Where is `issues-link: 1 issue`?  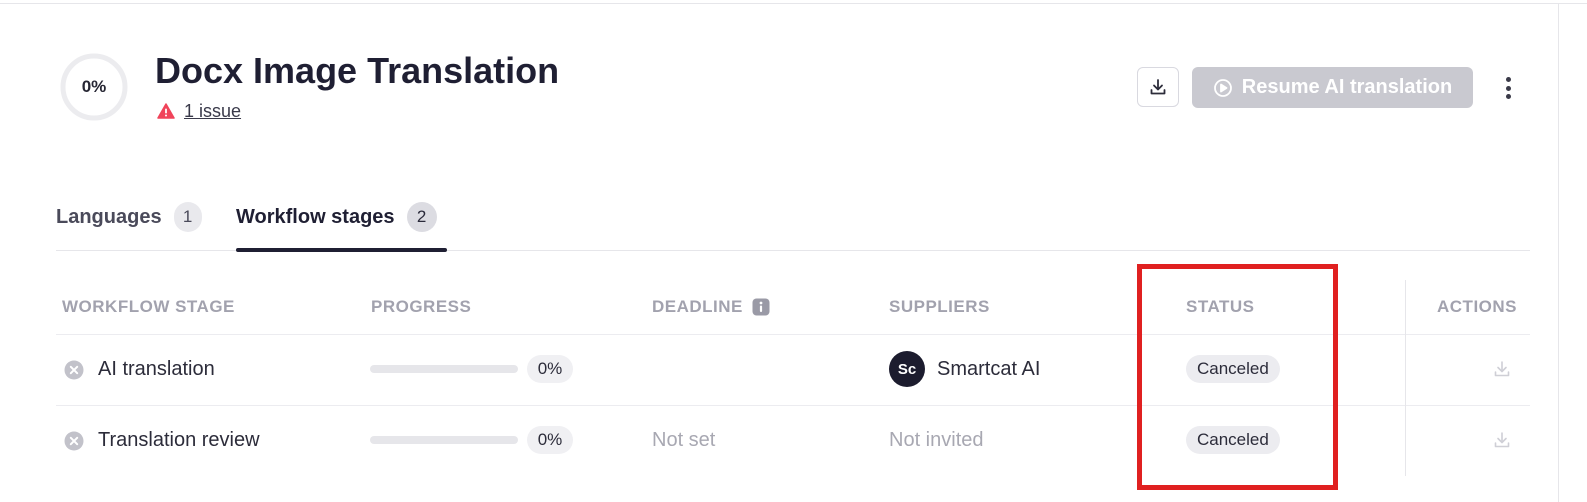
issues-link: 1 issue is located at coordinates (199, 111).